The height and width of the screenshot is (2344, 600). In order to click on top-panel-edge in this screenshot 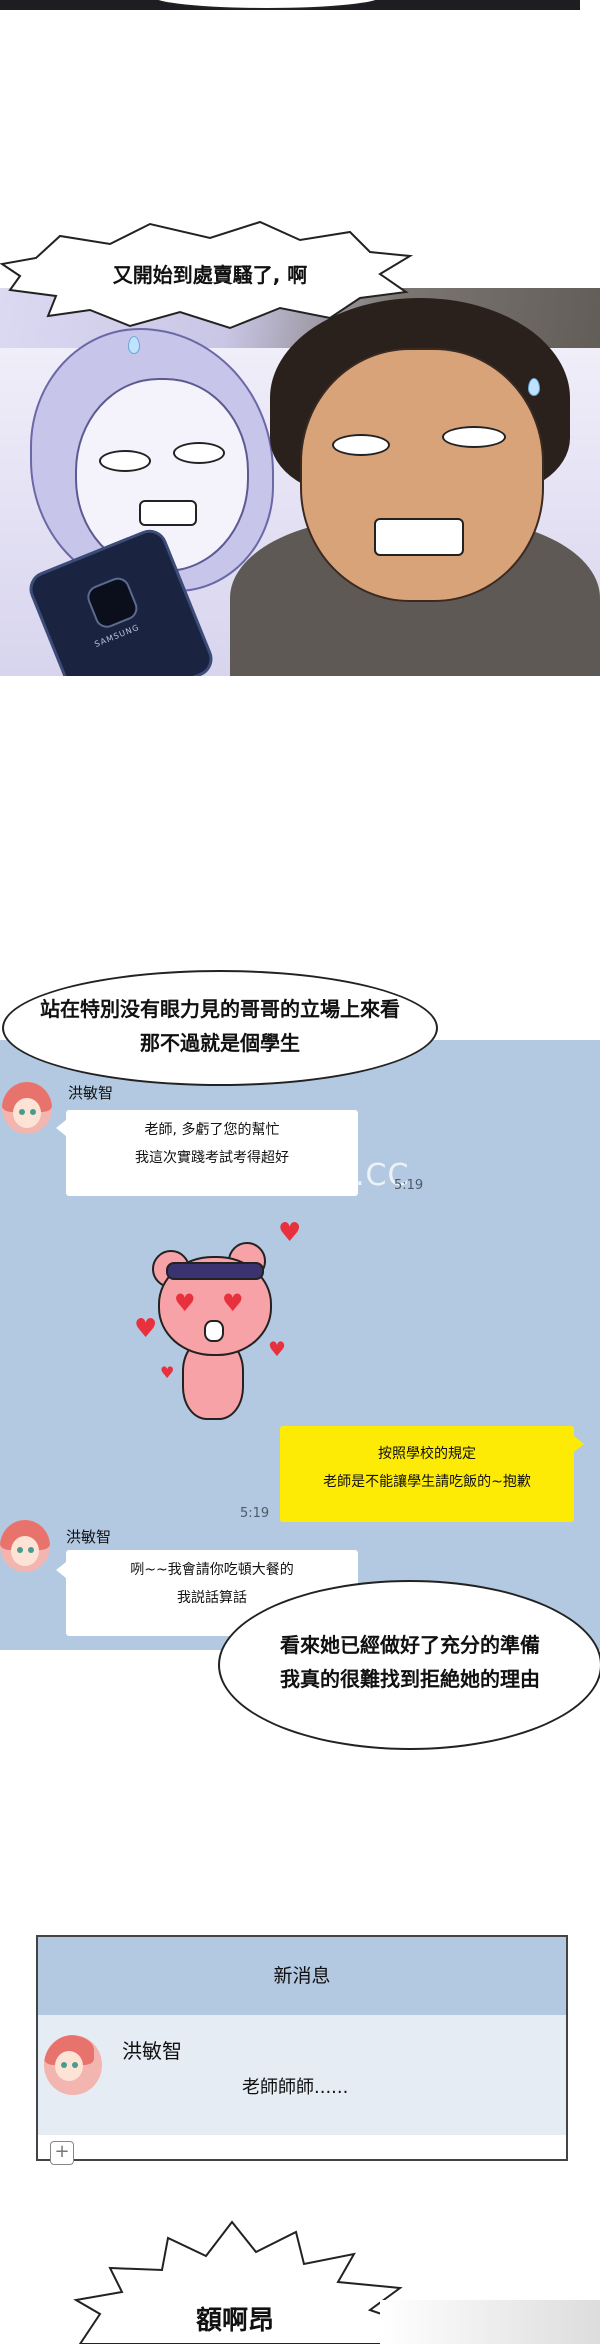, I will do `click(290, 5)`.